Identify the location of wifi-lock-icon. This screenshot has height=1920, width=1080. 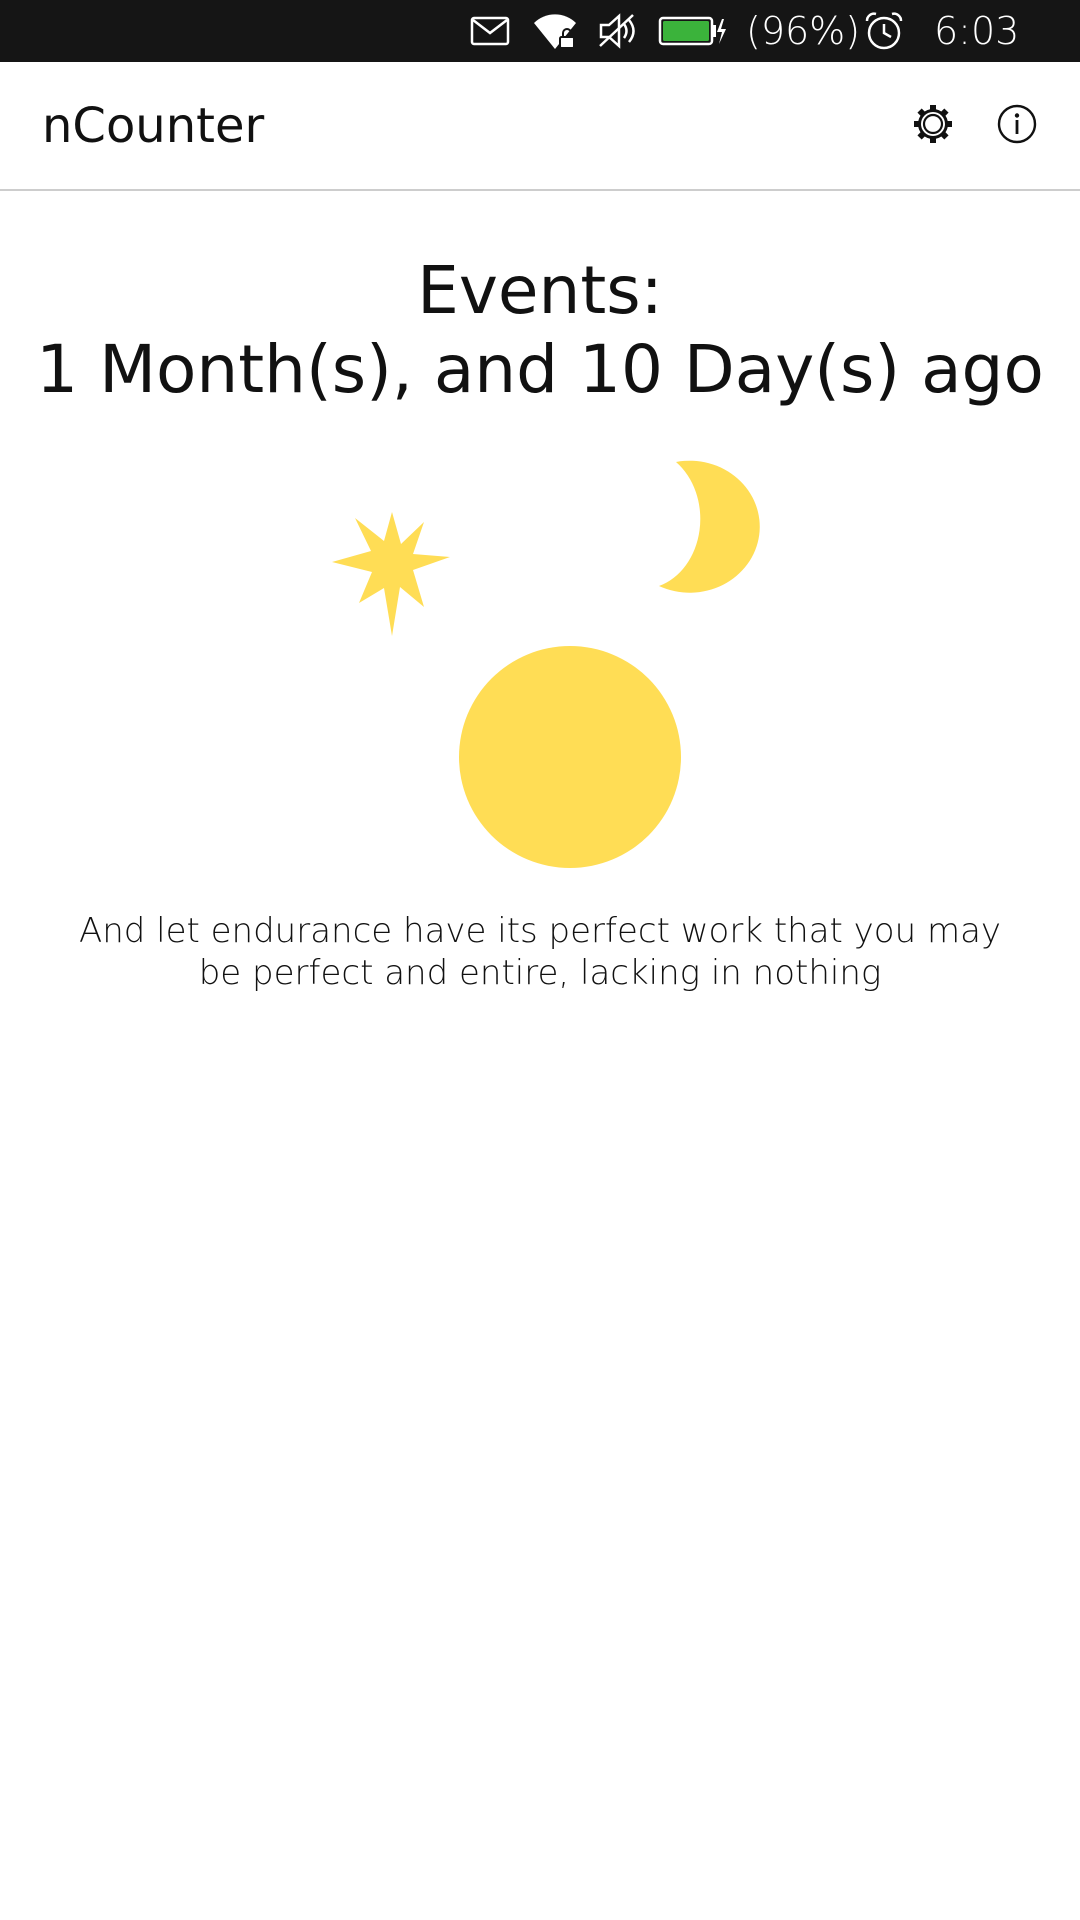
(555, 31).